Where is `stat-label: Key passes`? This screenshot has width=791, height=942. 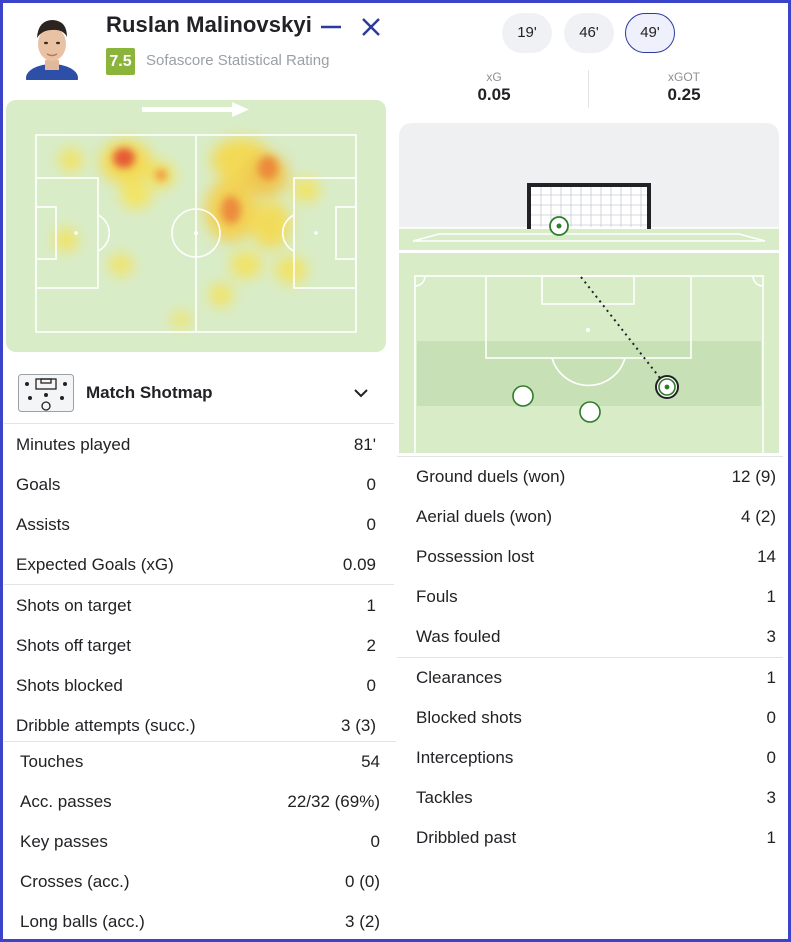
stat-label: Key passes is located at coordinates (64, 841).